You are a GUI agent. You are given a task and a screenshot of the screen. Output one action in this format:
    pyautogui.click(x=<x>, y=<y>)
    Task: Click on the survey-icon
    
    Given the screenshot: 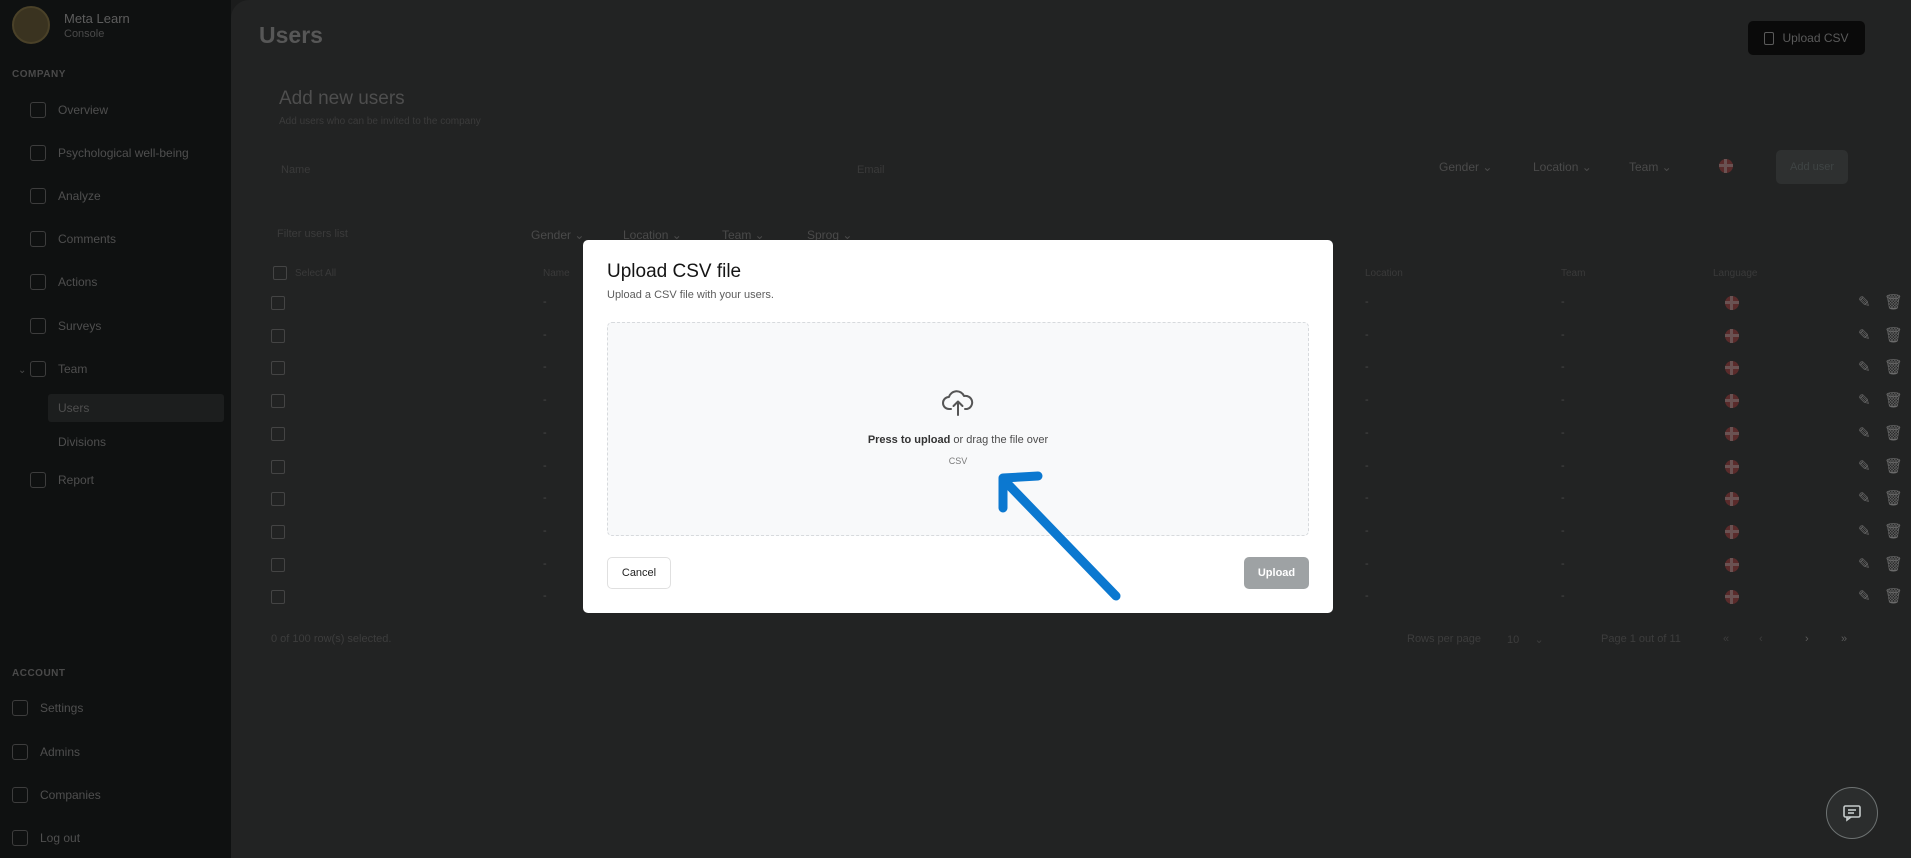 What is the action you would take?
    pyautogui.click(x=38, y=326)
    